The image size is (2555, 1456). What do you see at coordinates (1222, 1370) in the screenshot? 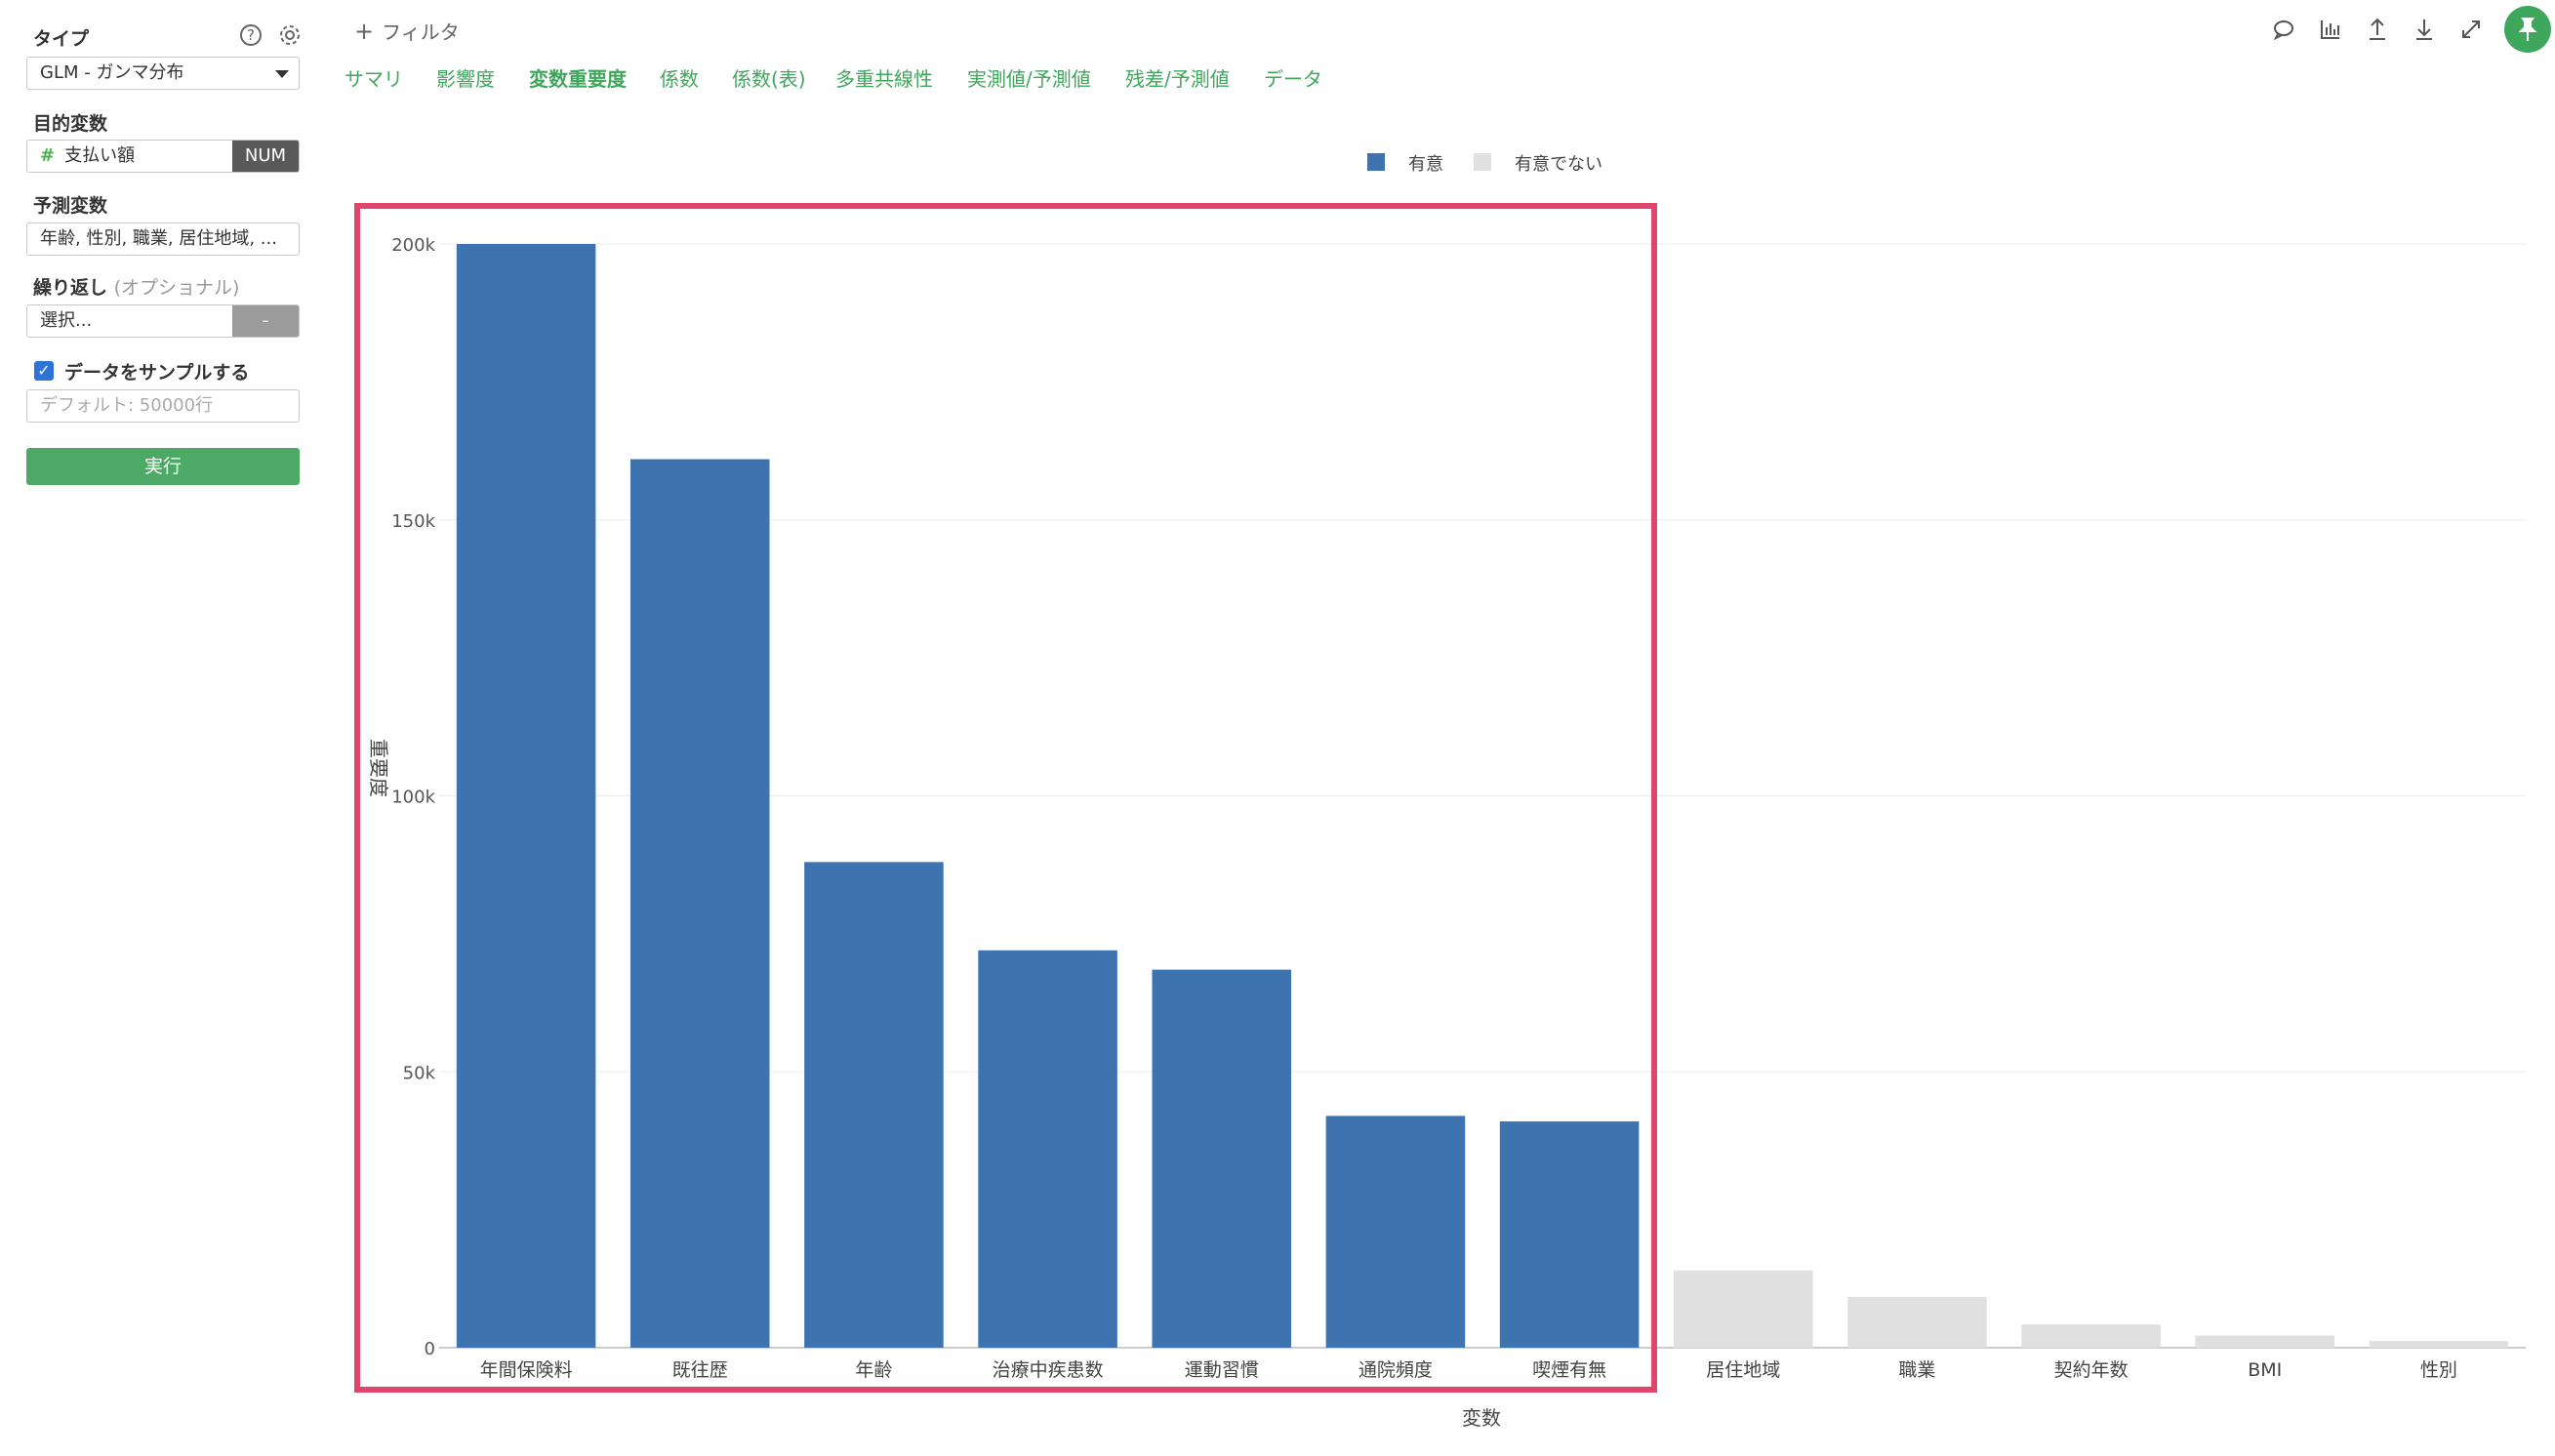
I see `x-tick-label: 運動習慣` at bounding box center [1222, 1370].